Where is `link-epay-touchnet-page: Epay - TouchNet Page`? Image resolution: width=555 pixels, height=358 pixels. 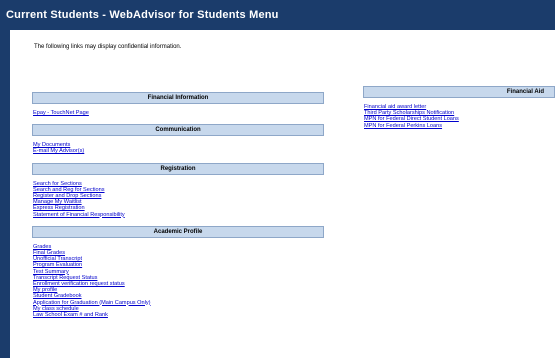 link-epay-touchnet-page: Epay - TouchNet Page is located at coordinates (178, 113).